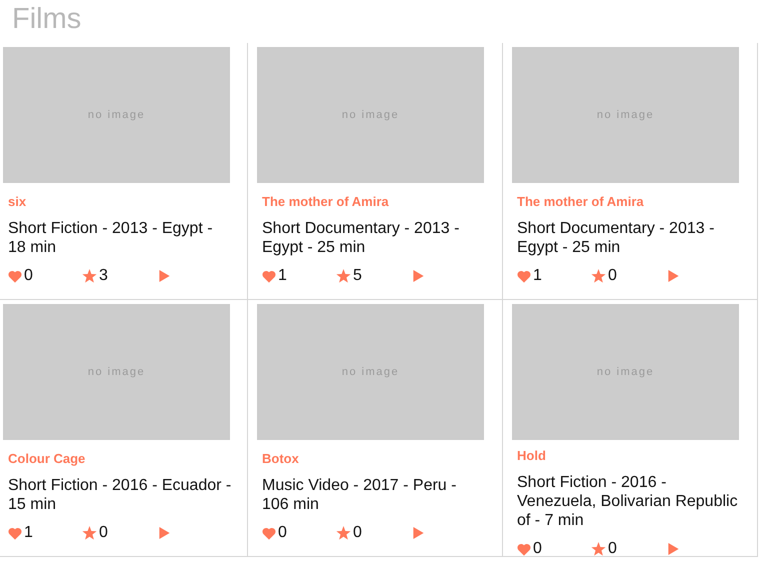  What do you see at coordinates (628, 501) in the screenshot?
I see `film-info: Short Fiction - 2016 - Venezuela, Bolivarian Republic of - 7 min` at bounding box center [628, 501].